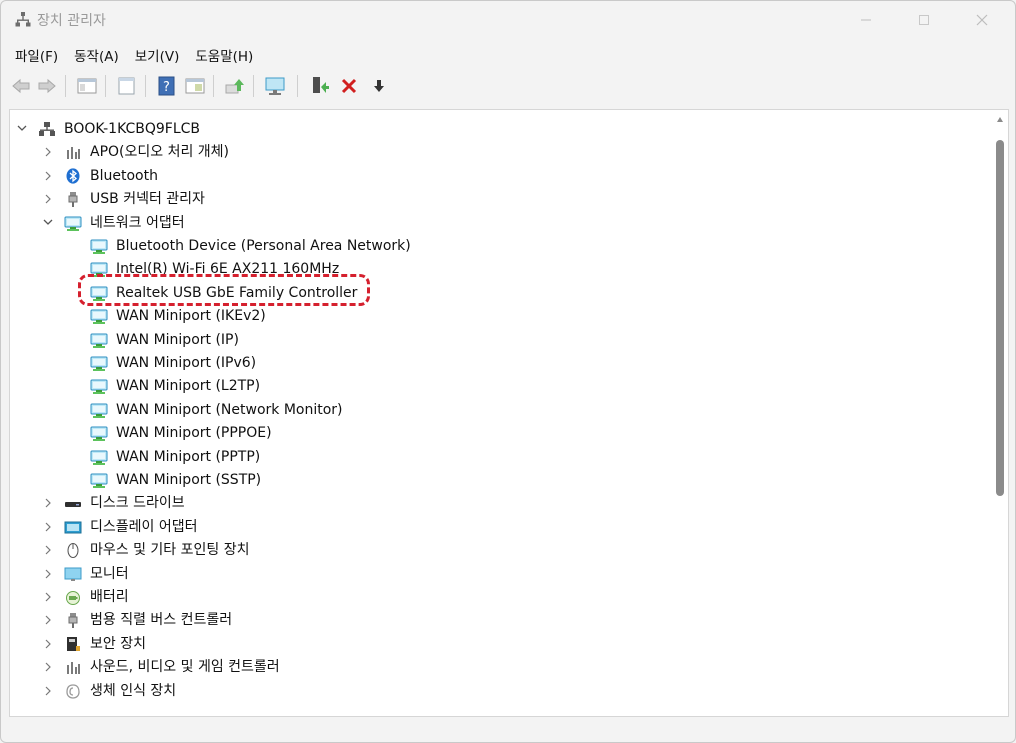  Describe the element at coordinates (1000, 318) in the screenshot. I see `vertical-scrollbar-thumb` at that location.